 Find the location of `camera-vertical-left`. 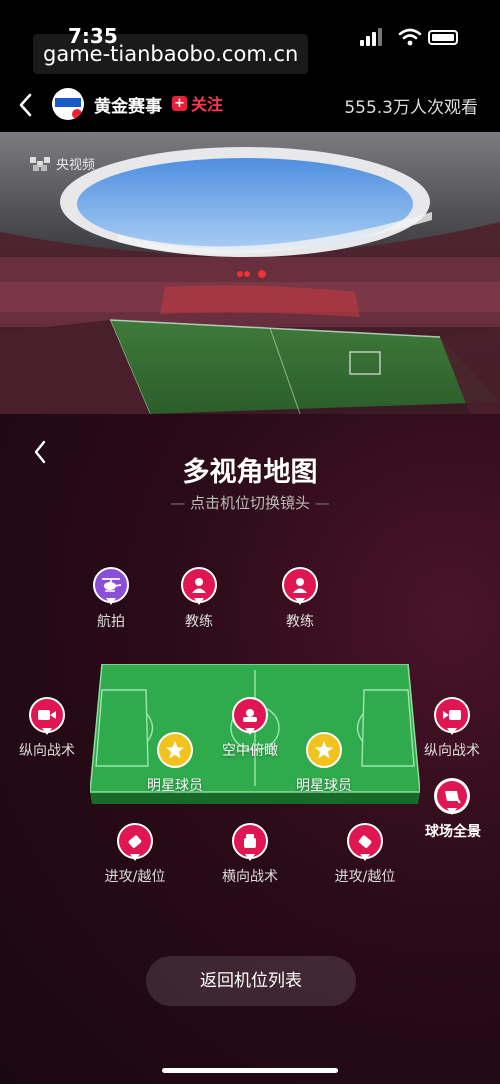

camera-vertical-left is located at coordinates (47, 716).